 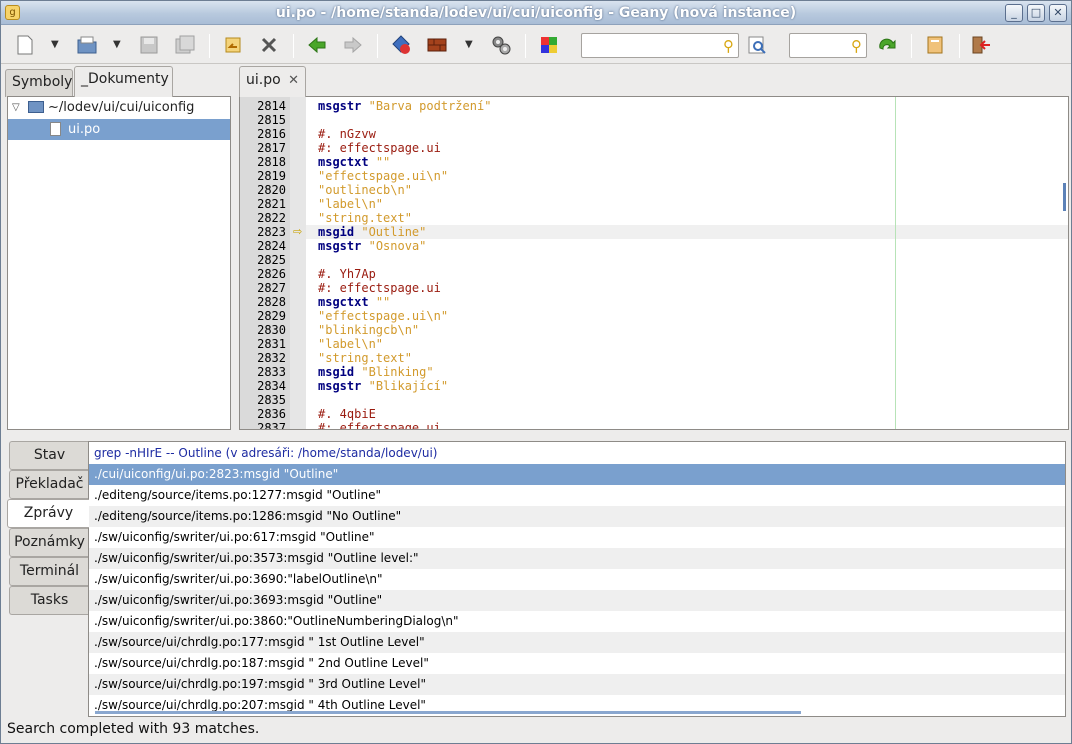 What do you see at coordinates (401, 45) in the screenshot?
I see `compile-button` at bounding box center [401, 45].